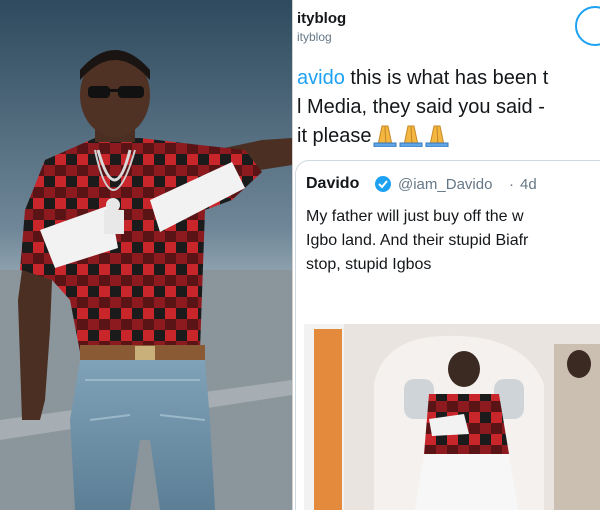  I want to click on tweet-line-2: l Media, they said you said -, so click(421, 107).